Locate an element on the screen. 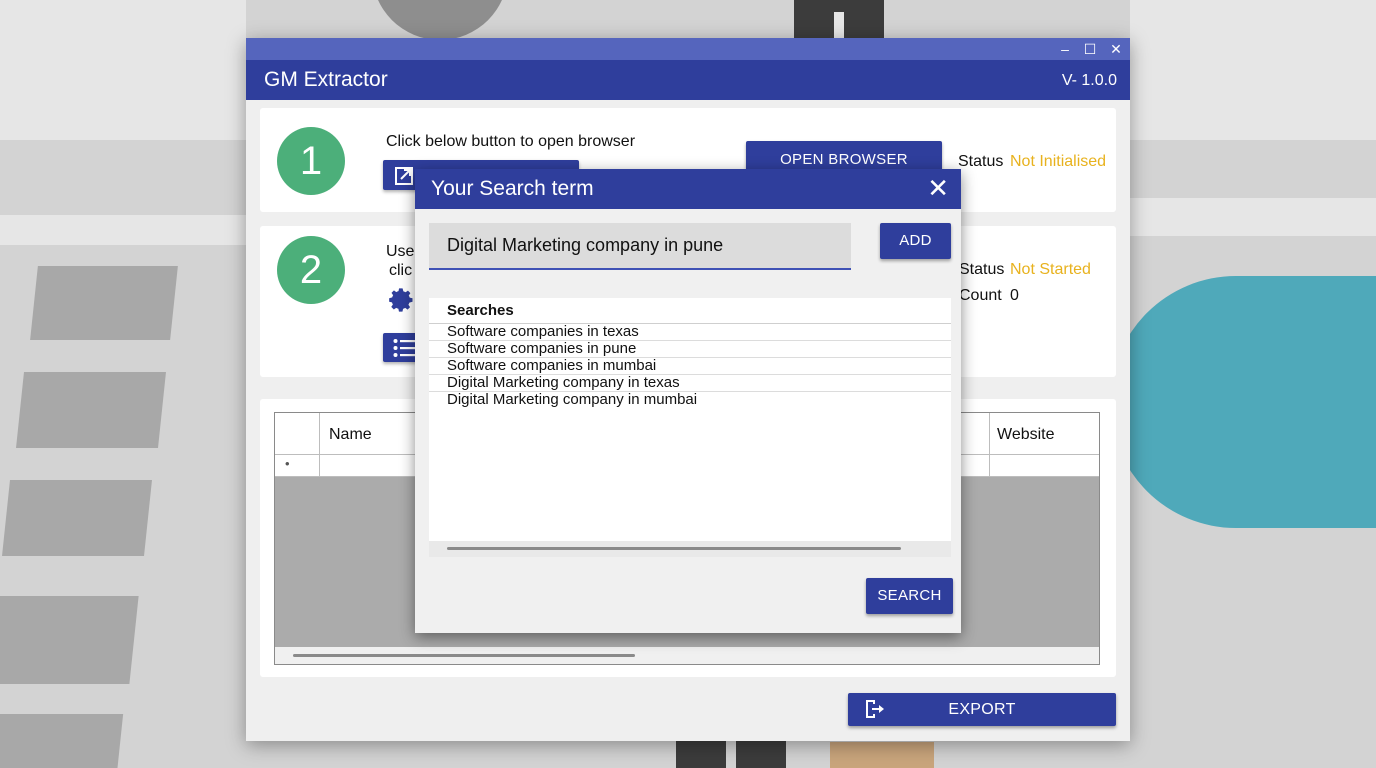  search-button: SEARCH is located at coordinates (909, 596).